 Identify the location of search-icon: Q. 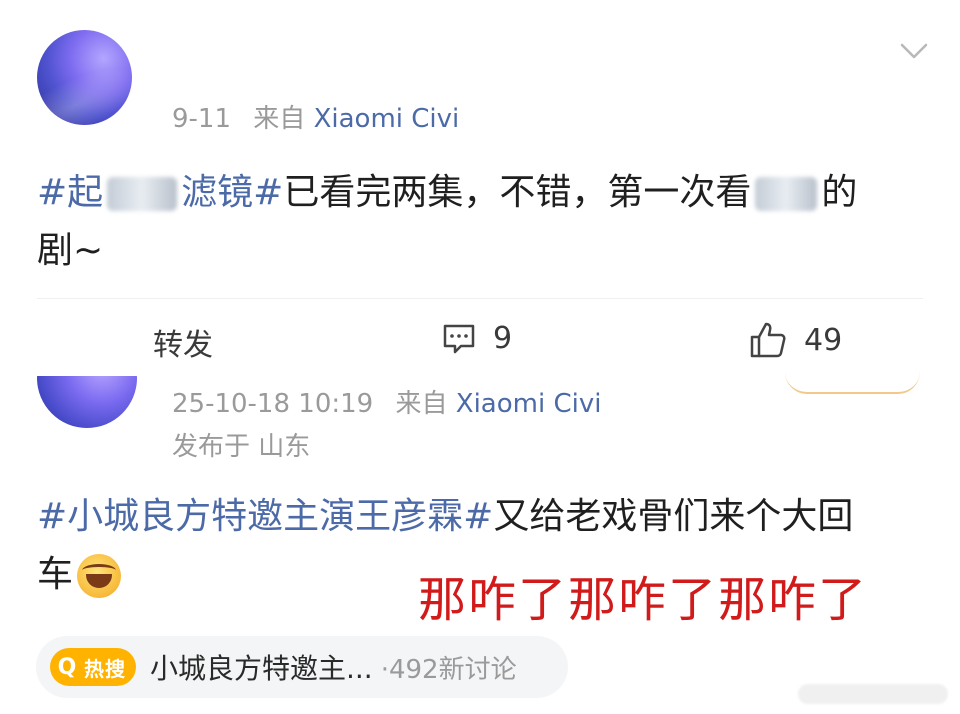
(67, 667).